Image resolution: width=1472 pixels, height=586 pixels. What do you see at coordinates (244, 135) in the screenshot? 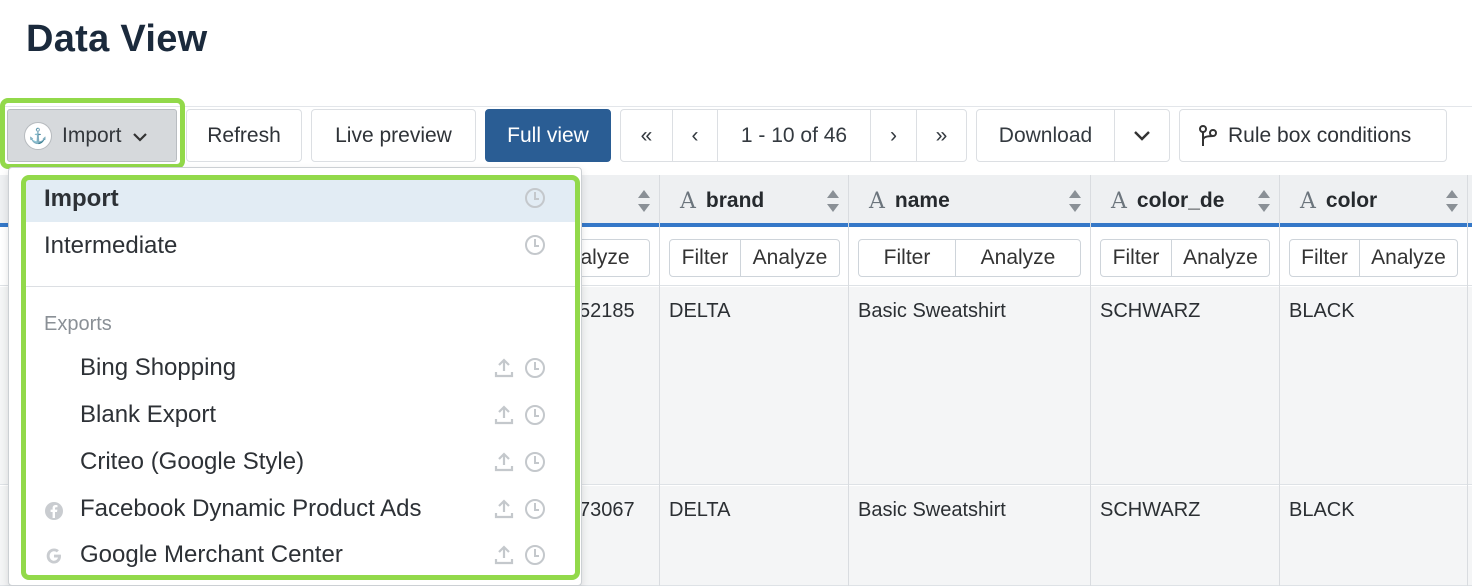
I see `refresh-button: Refresh` at bounding box center [244, 135].